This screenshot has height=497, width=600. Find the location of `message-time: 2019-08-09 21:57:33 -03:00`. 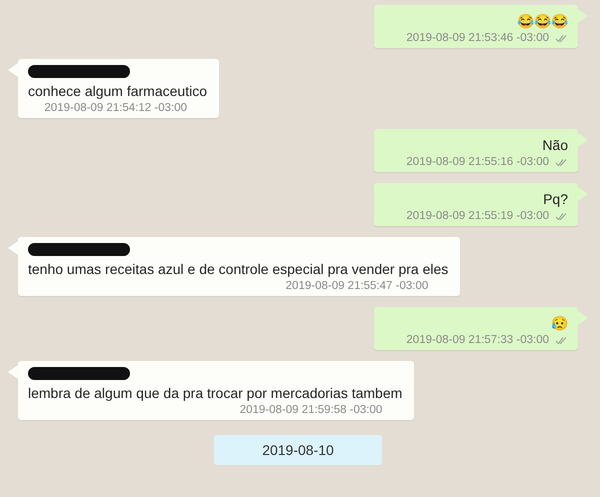

message-time: 2019-08-09 21:57:33 -03:00 is located at coordinates (477, 340).